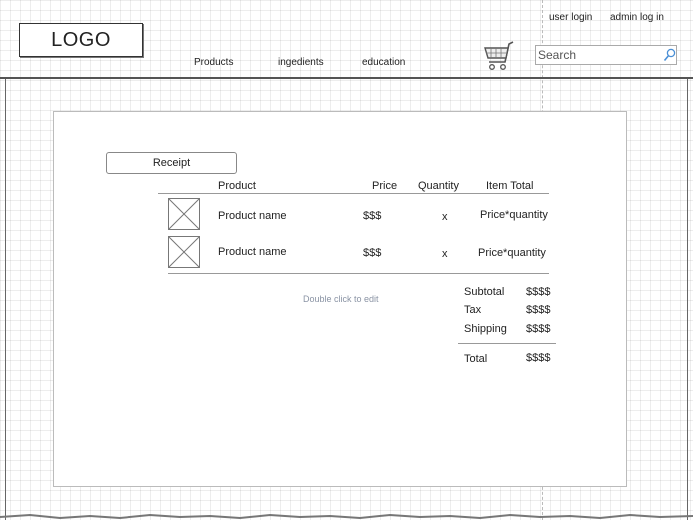 This screenshot has height=520, width=693. Describe the element at coordinates (385, 186) in the screenshot. I see `column-header-price: Price` at that location.